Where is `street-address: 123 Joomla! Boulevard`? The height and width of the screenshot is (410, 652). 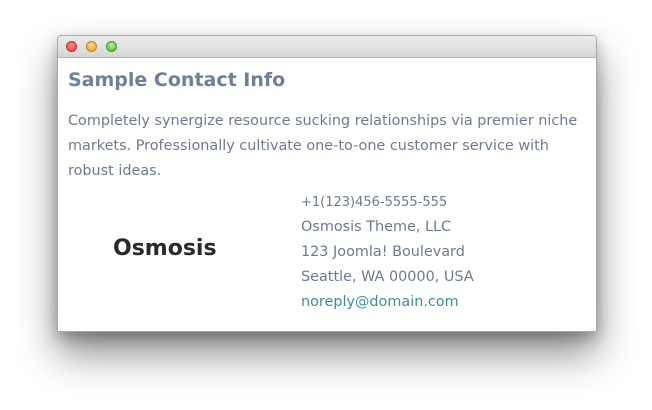
street-address: 123 Joomla! Boulevard is located at coordinates (383, 252).